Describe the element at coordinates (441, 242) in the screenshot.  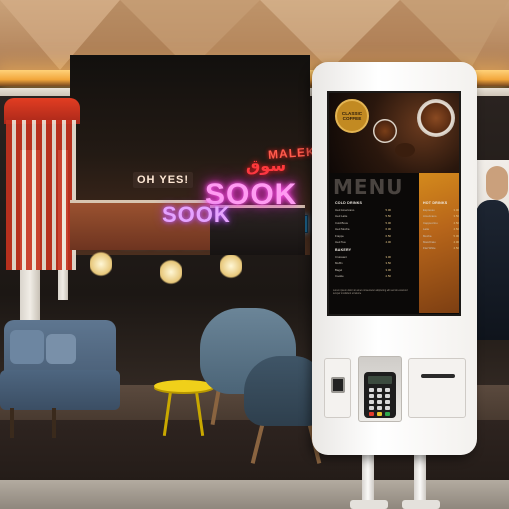
I see `menu-item: Macchiato 4.00` at that location.